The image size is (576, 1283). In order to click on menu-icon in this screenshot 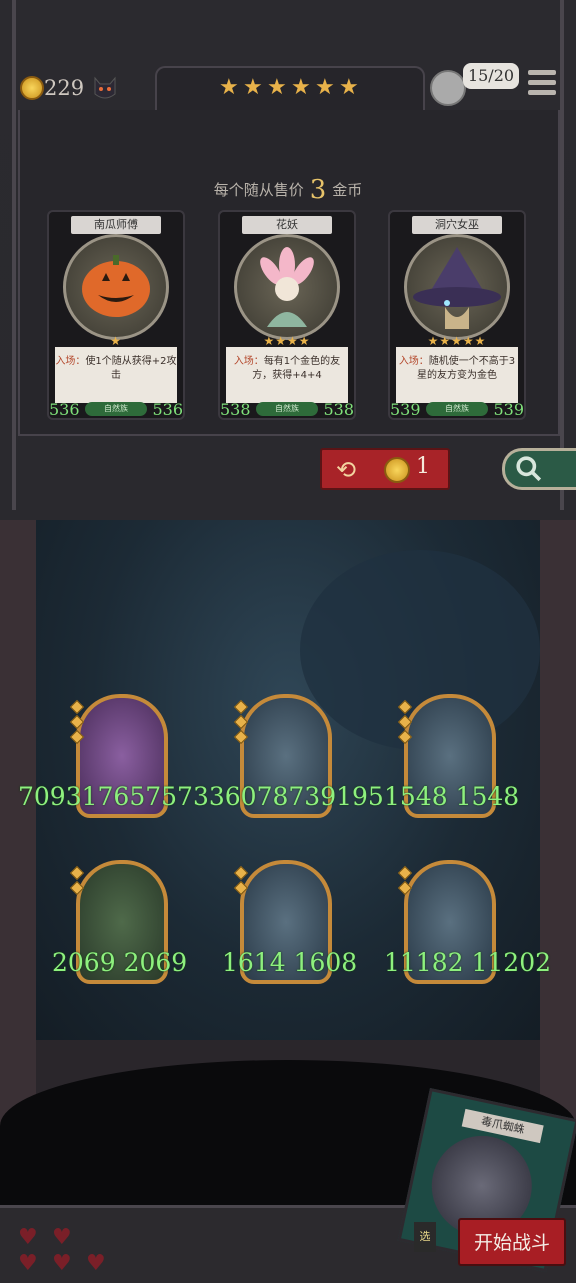, I will do `click(542, 84)`.